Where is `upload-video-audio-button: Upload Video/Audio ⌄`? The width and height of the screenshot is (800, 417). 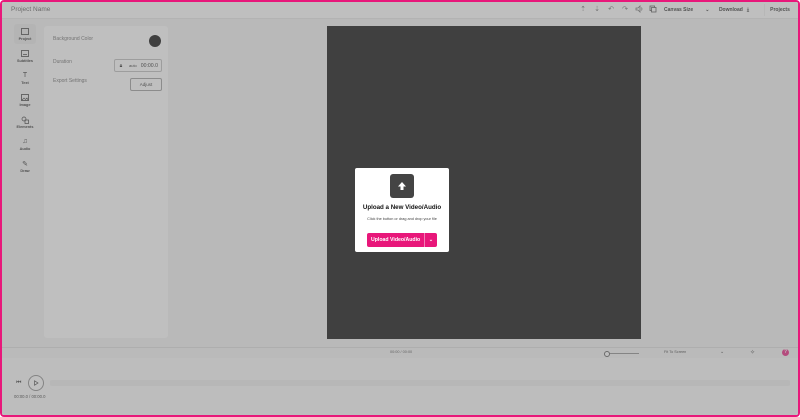
upload-video-audio-button: Upload Video/Audio ⌄ is located at coordinates (402, 240).